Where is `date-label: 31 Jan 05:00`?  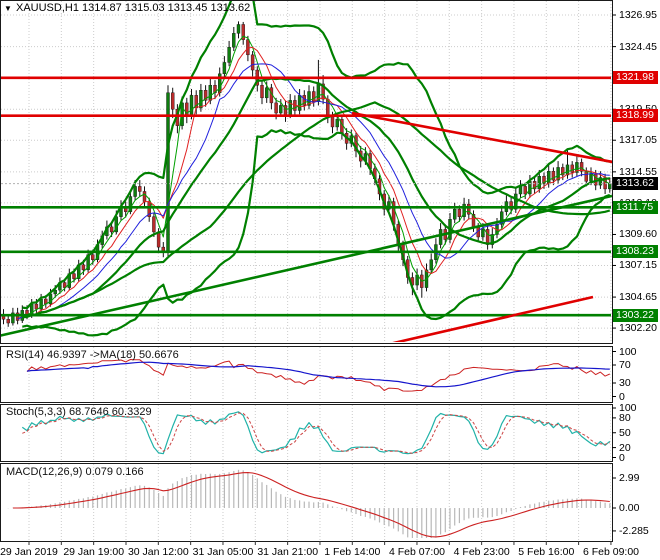 date-label: 31 Jan 05:00 is located at coordinates (223, 552).